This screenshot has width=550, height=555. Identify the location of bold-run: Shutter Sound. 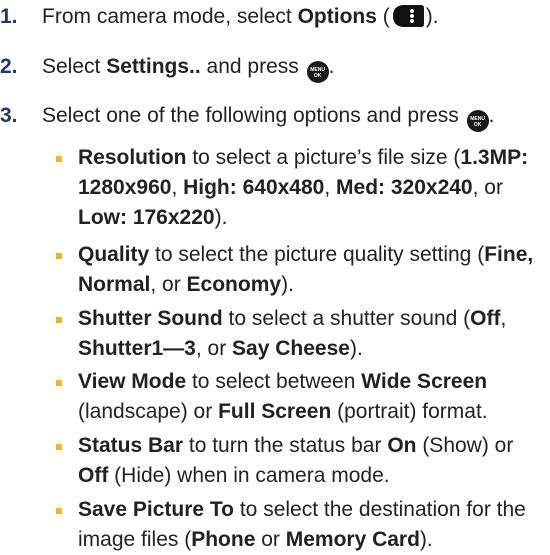
(150, 318).